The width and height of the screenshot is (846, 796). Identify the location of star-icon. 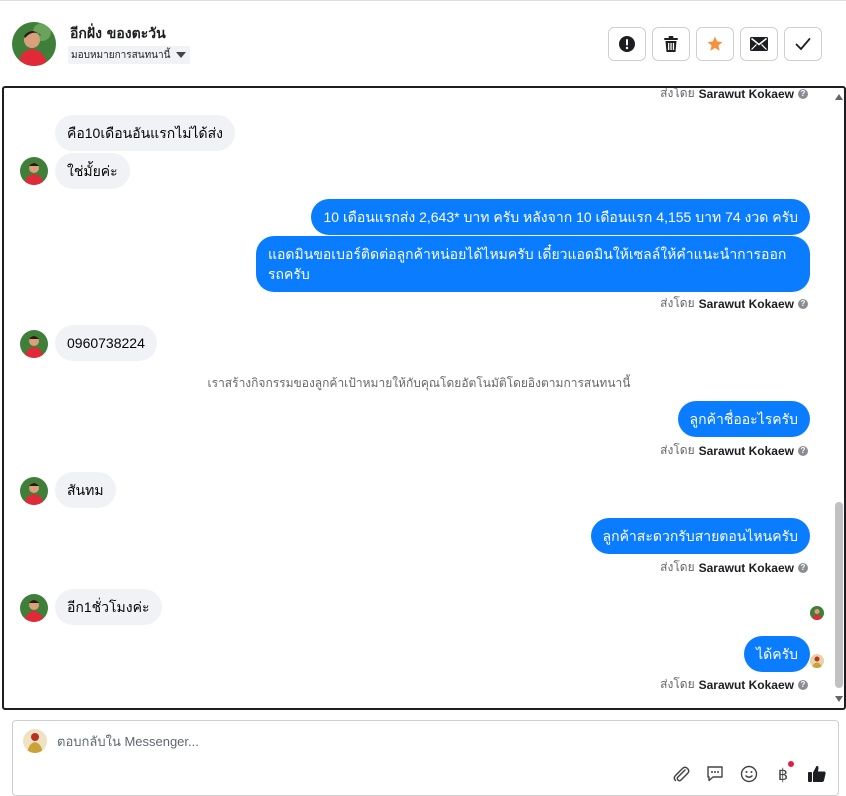
(715, 43).